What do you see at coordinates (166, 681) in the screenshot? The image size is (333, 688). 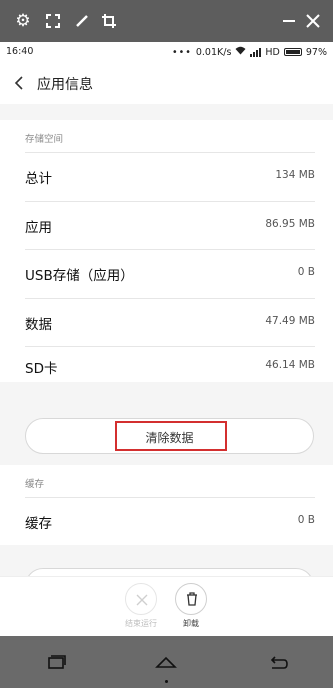 I see `home-indicator-dot` at bounding box center [166, 681].